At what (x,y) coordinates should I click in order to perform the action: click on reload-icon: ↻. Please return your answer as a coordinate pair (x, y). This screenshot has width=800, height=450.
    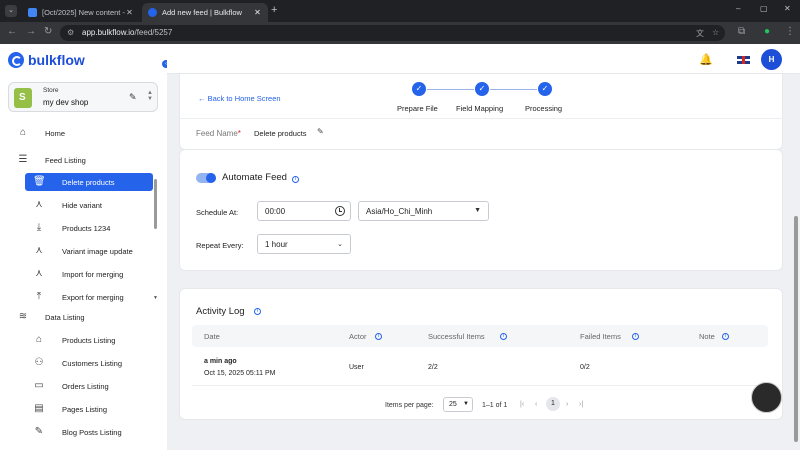
    Looking at the image, I should click on (48, 31).